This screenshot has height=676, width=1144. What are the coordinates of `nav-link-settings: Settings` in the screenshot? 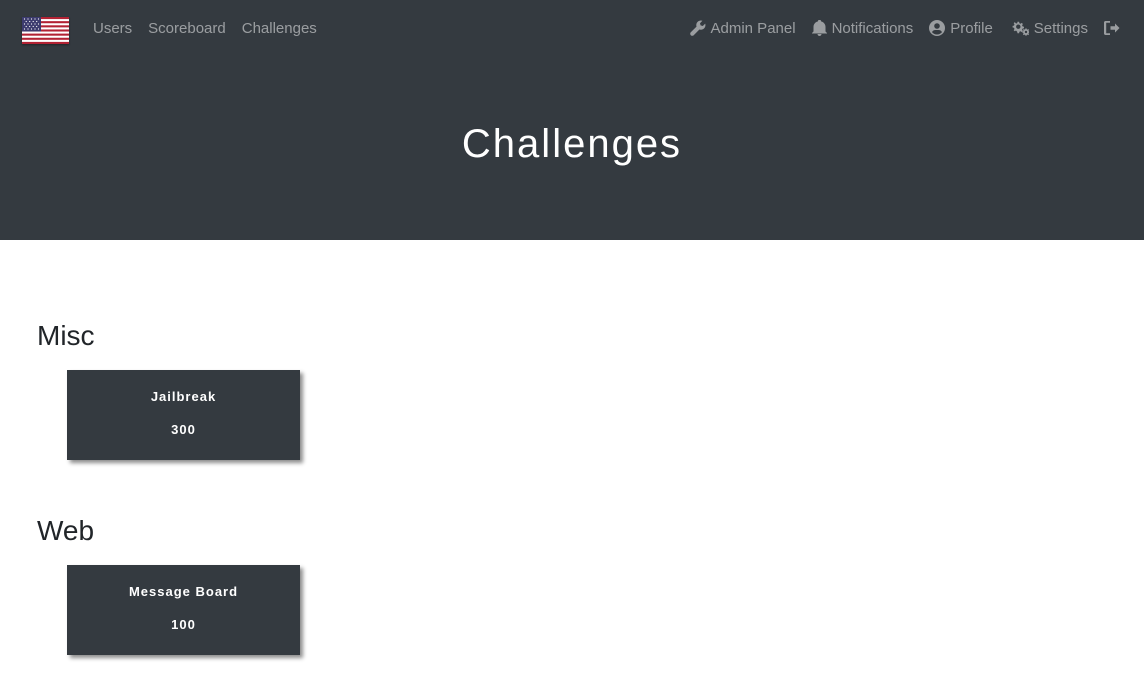 It's located at (1048, 28).